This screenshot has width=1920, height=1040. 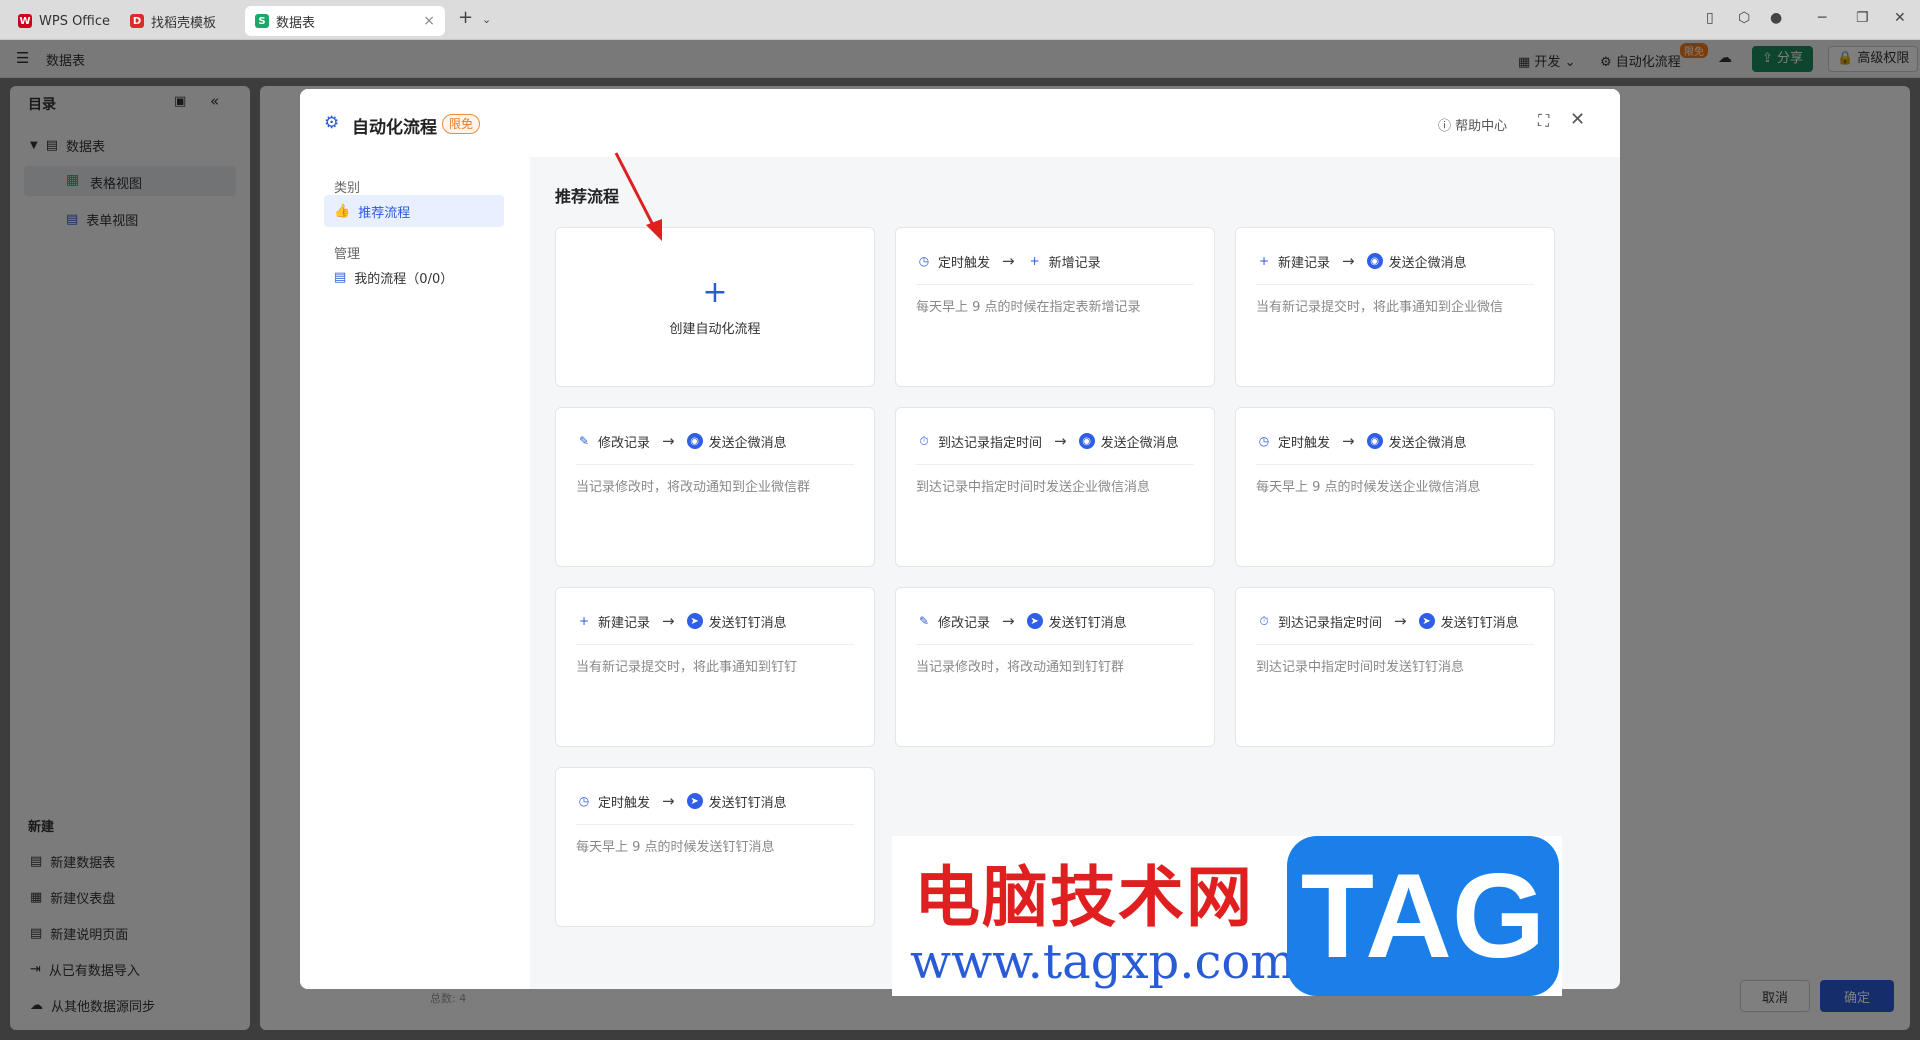 I want to click on dialog-header: ⚙ 自动化流程 限免 ⓘ 帮助中心 ⛶ ✕, so click(x=960, y=123).